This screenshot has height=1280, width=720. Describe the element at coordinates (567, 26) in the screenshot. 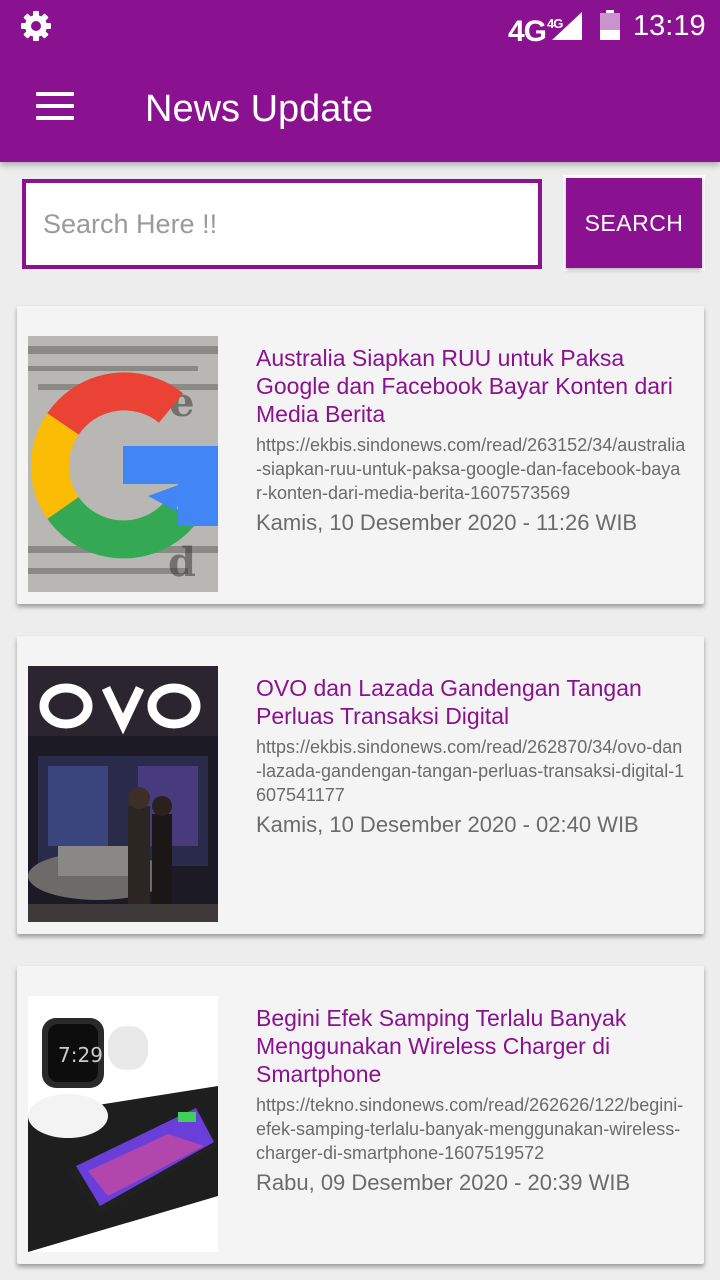

I see `signal-icon` at that location.